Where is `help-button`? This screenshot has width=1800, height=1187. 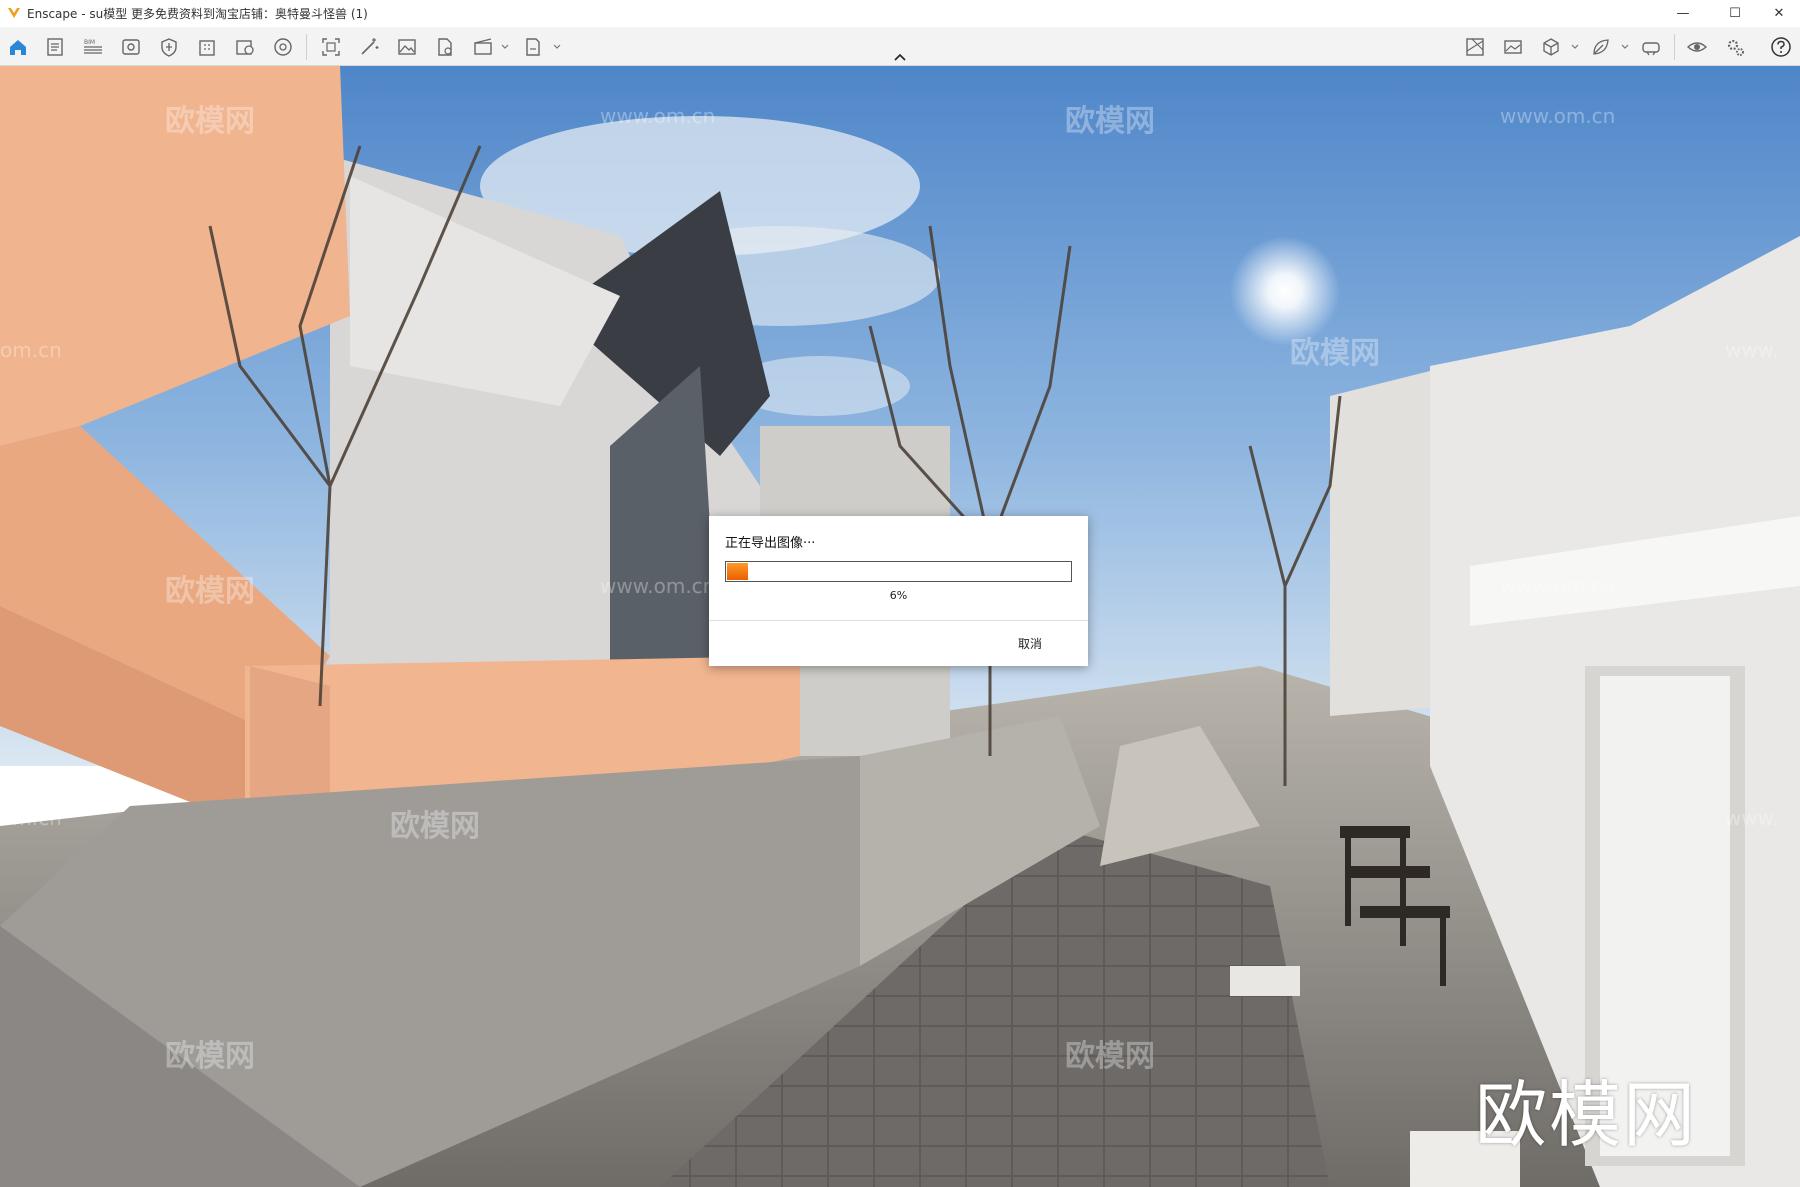 help-button is located at coordinates (1781, 47).